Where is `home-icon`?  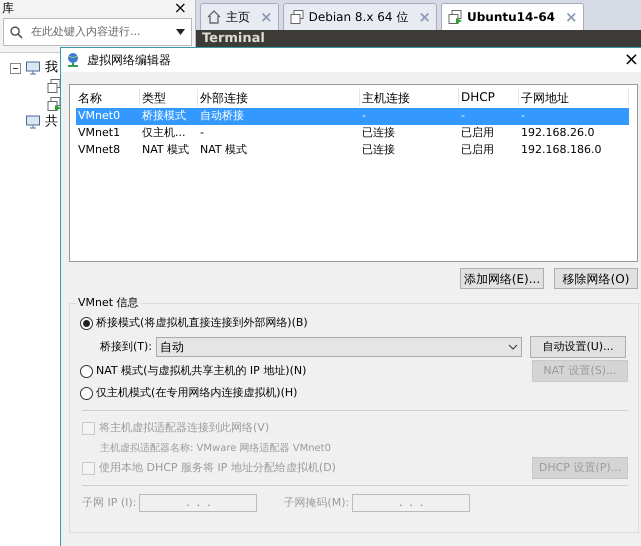 home-icon is located at coordinates (214, 17).